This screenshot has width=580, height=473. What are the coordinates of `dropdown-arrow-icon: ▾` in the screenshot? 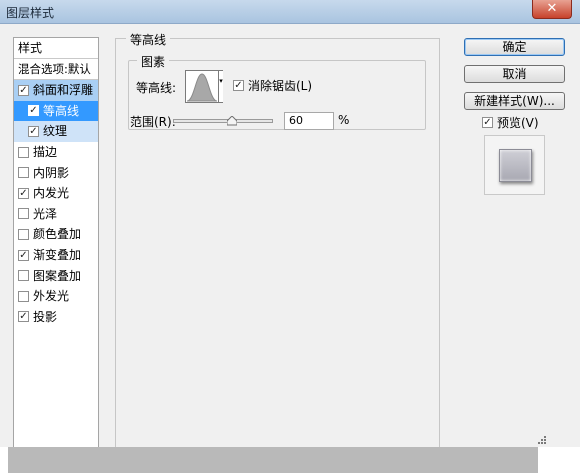 It's located at (220, 86).